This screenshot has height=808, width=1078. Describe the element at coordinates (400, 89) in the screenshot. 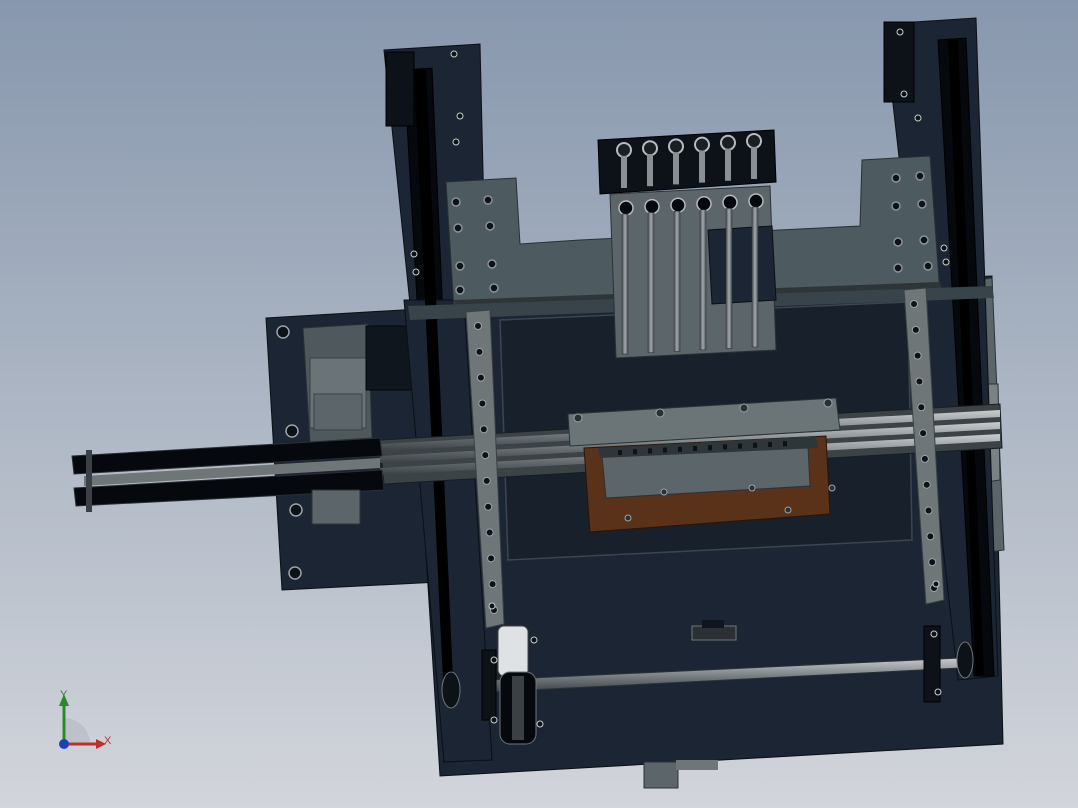

I see `left-top-cap` at that location.